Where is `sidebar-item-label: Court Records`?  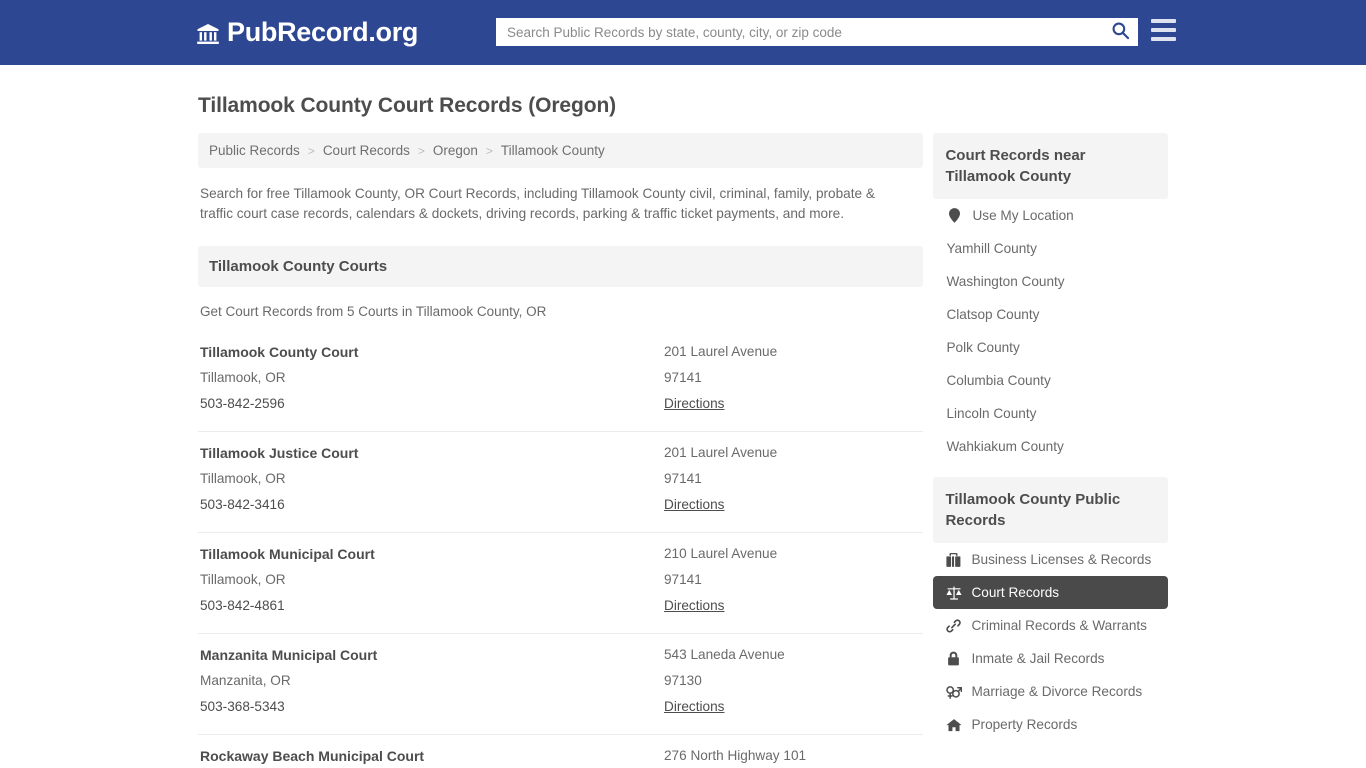
sidebar-item-label: Court Records is located at coordinates (1015, 592).